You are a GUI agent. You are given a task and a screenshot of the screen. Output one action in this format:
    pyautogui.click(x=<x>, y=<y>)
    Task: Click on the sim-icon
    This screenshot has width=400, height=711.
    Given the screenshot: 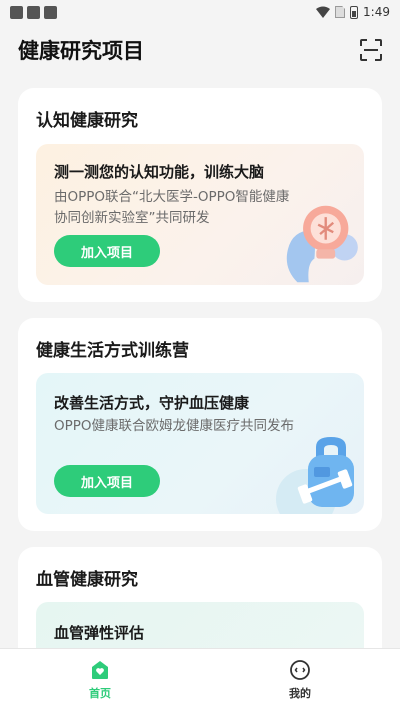 What is the action you would take?
    pyautogui.click(x=340, y=12)
    